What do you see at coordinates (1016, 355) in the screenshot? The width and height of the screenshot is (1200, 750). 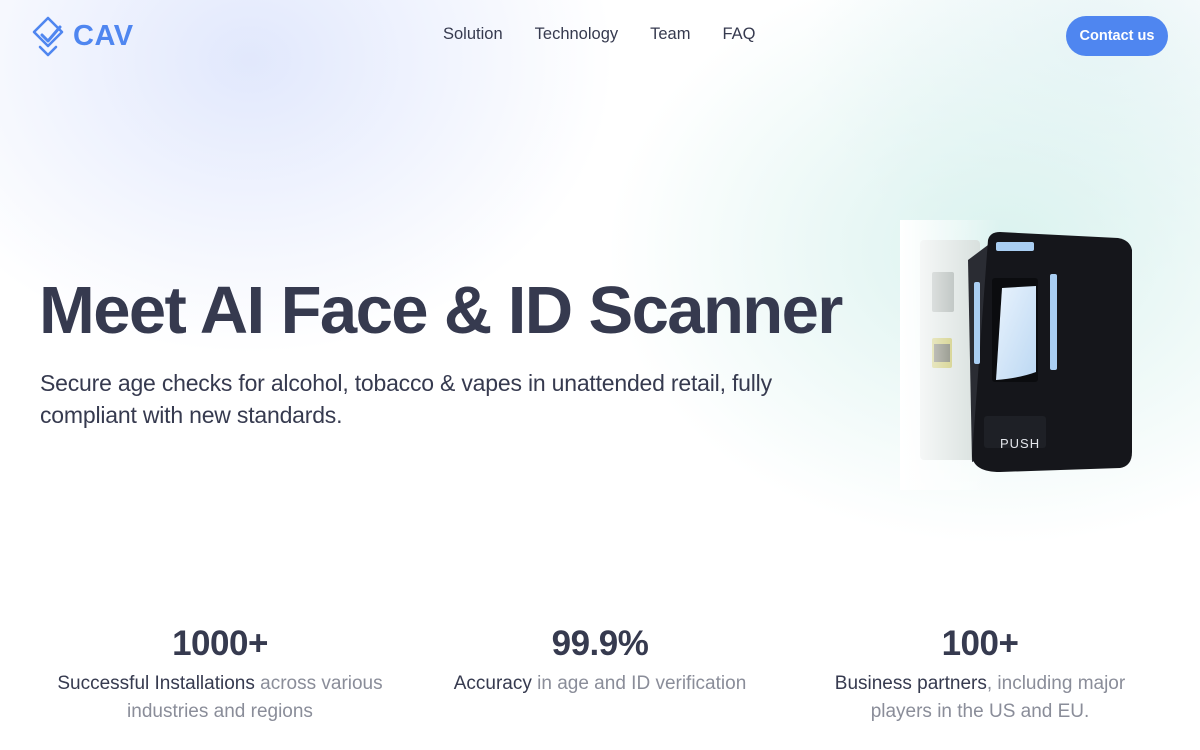 I see `scanner-device-image: PUSH` at bounding box center [1016, 355].